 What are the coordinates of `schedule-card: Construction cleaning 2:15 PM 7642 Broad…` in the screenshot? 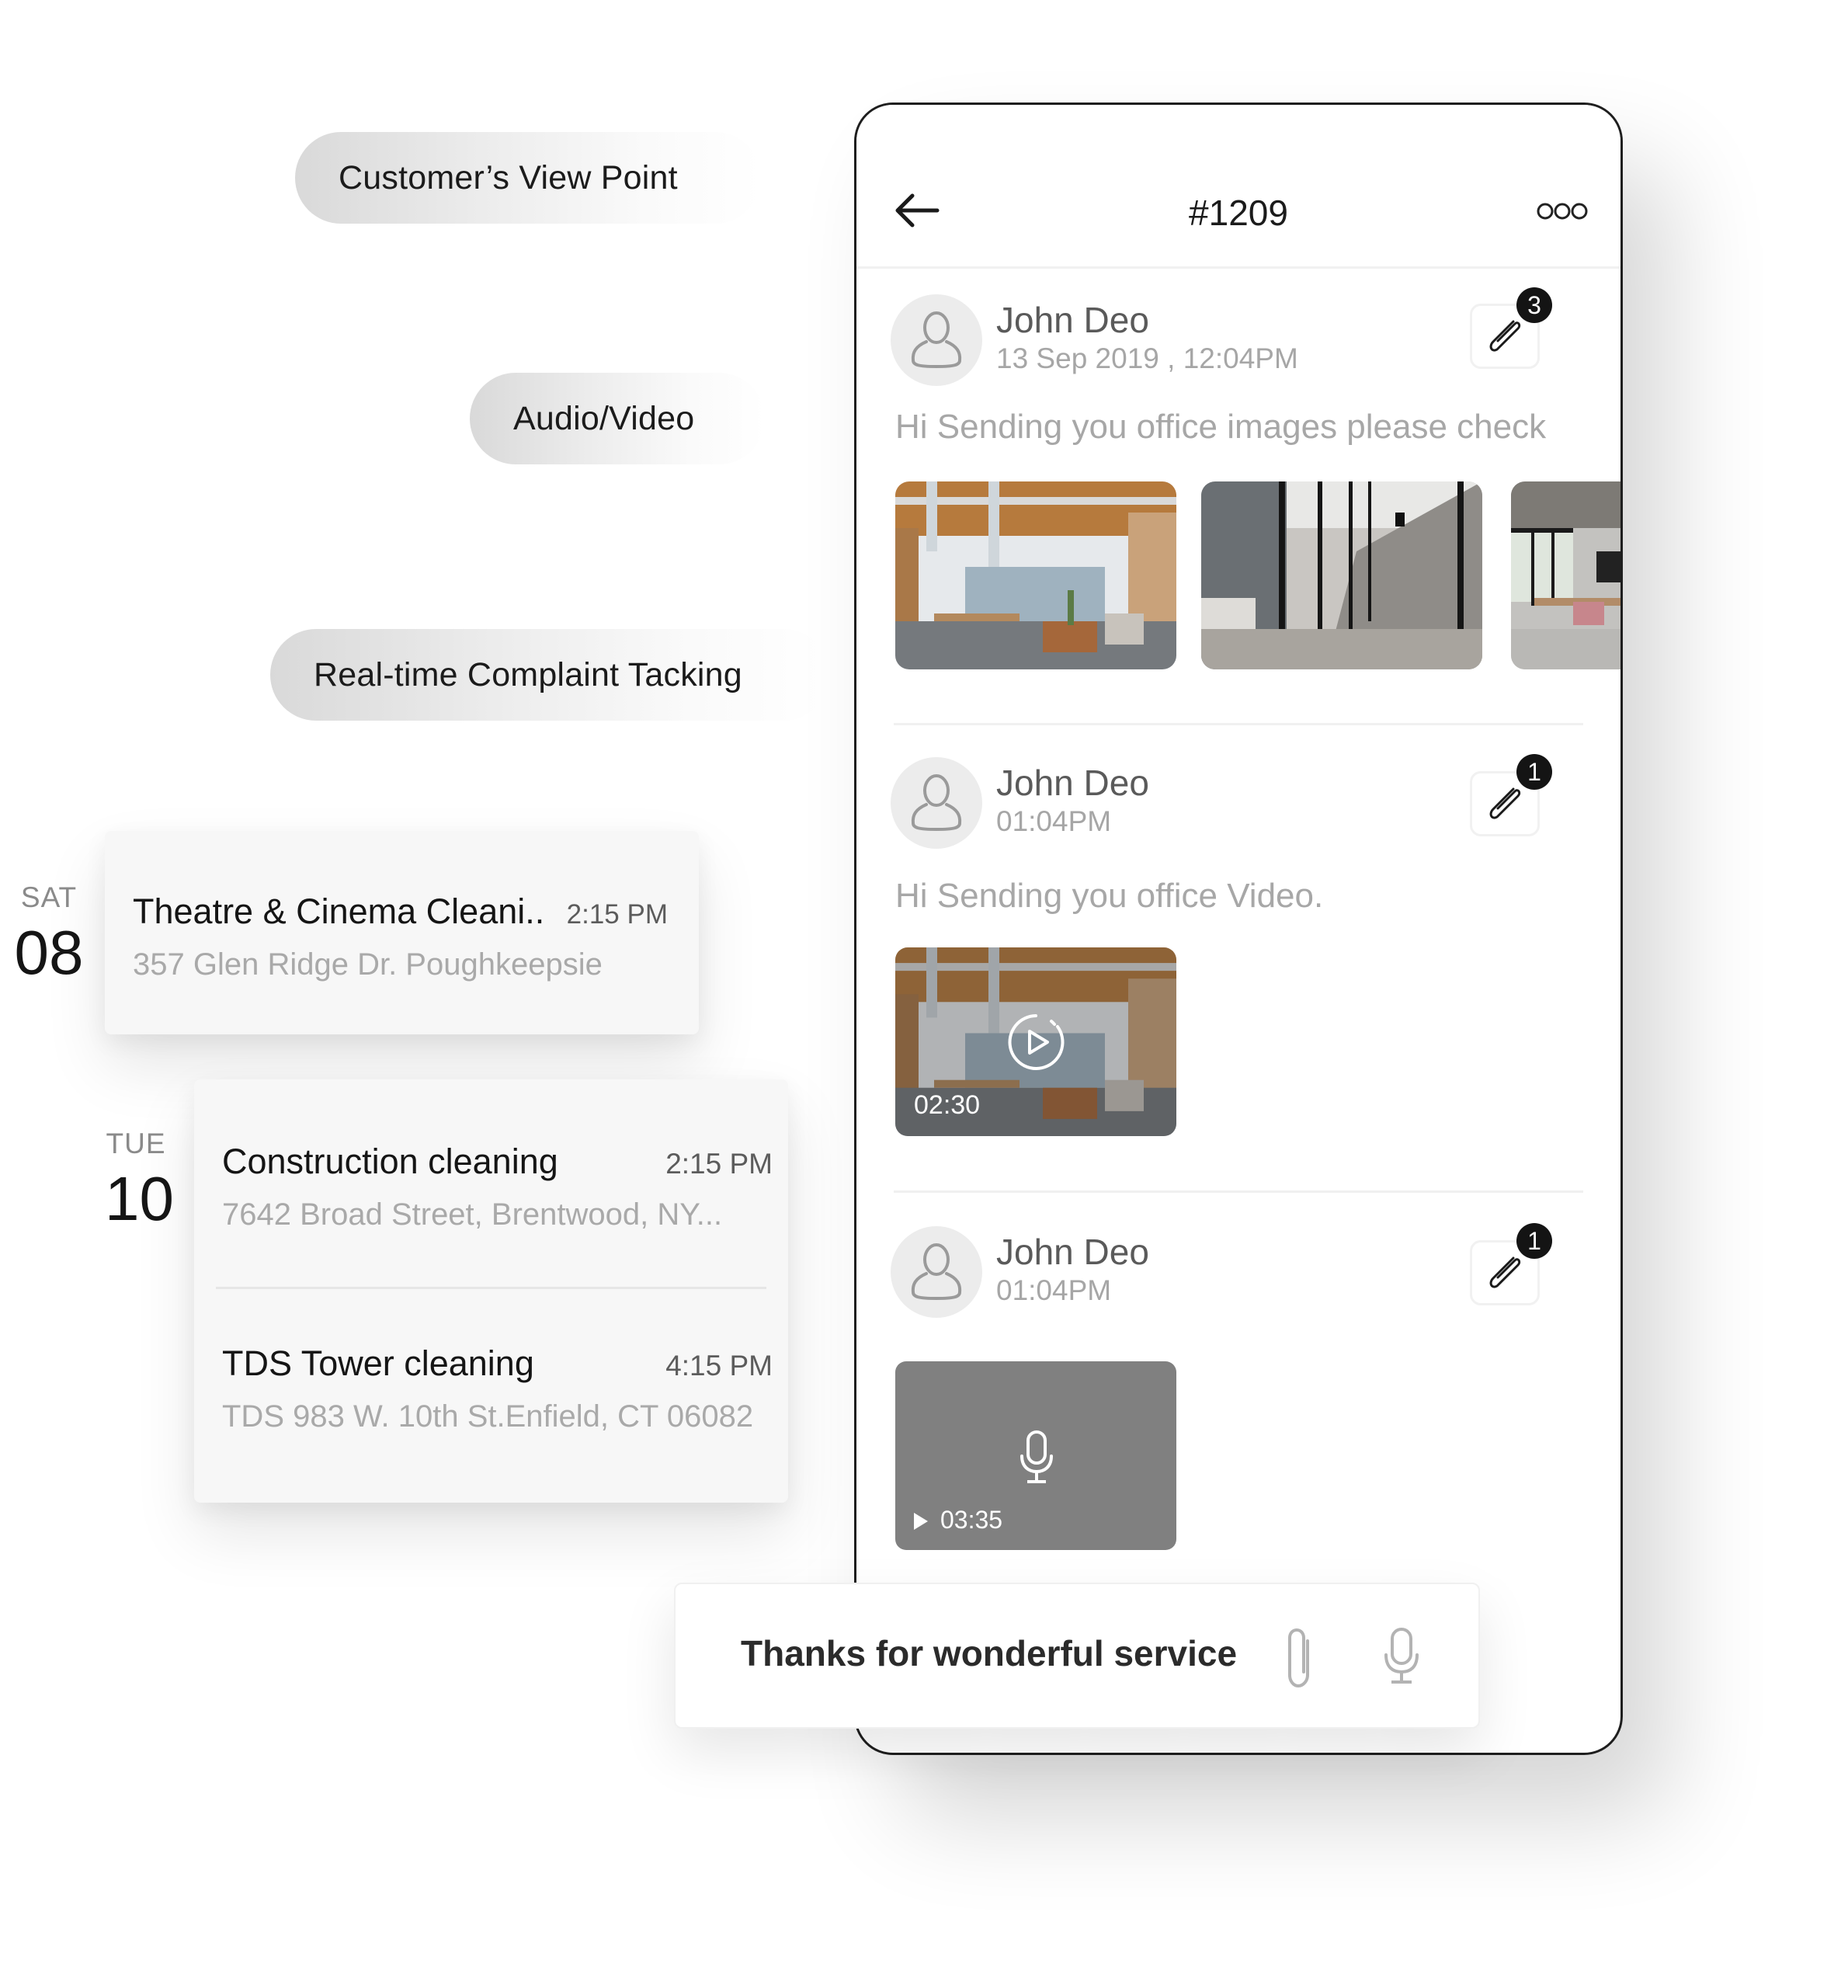 It's located at (491, 1291).